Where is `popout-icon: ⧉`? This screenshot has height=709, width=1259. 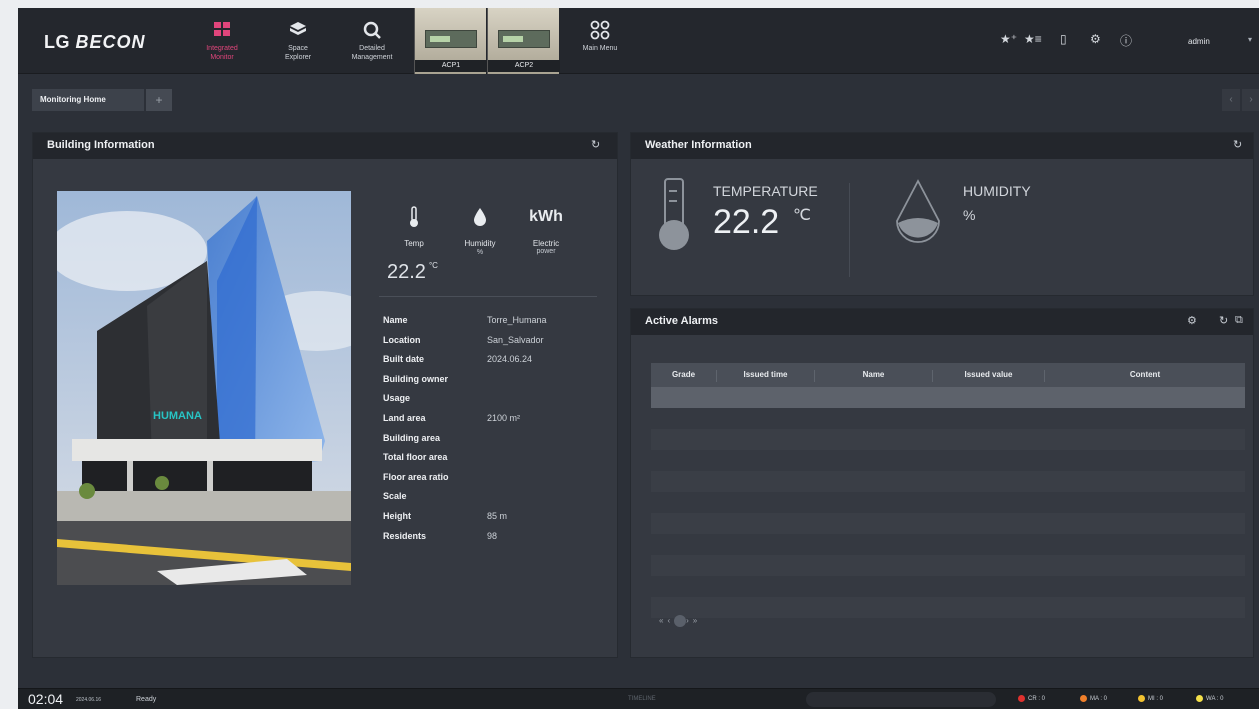
popout-icon: ⧉ is located at coordinates (1239, 320).